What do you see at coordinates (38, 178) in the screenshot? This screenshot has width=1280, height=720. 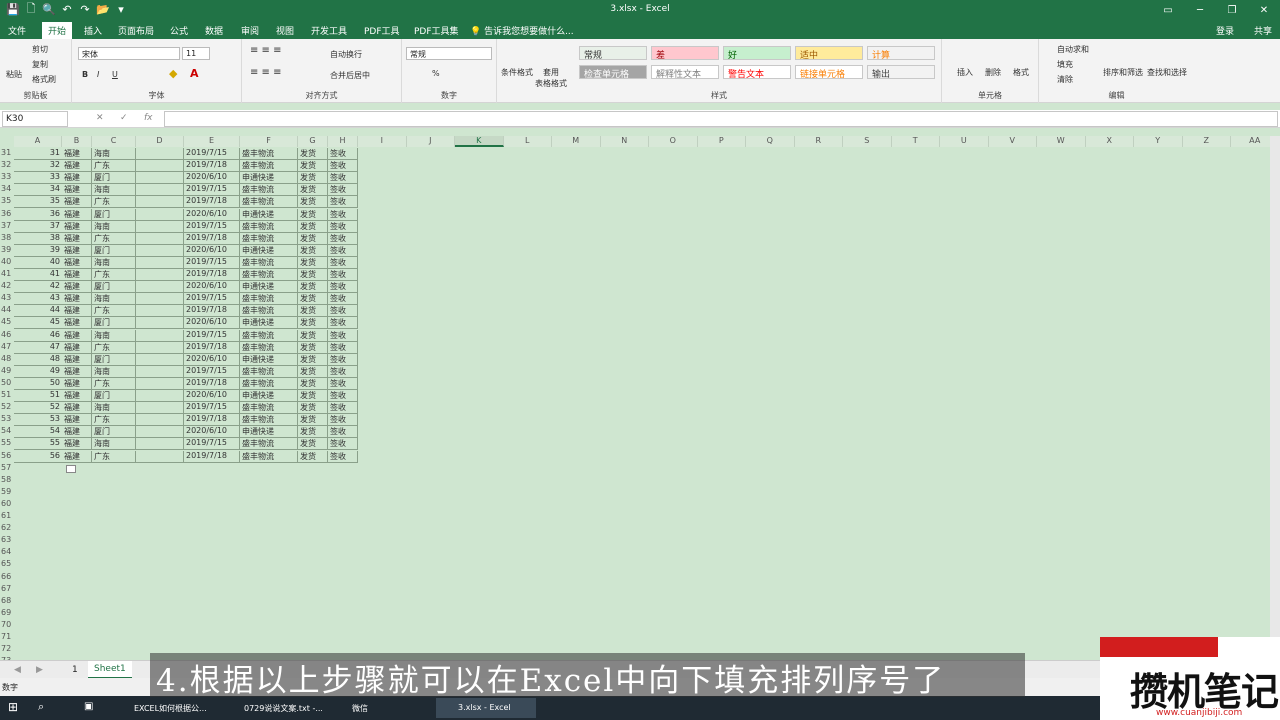 I see `table-cell: 33` at bounding box center [38, 178].